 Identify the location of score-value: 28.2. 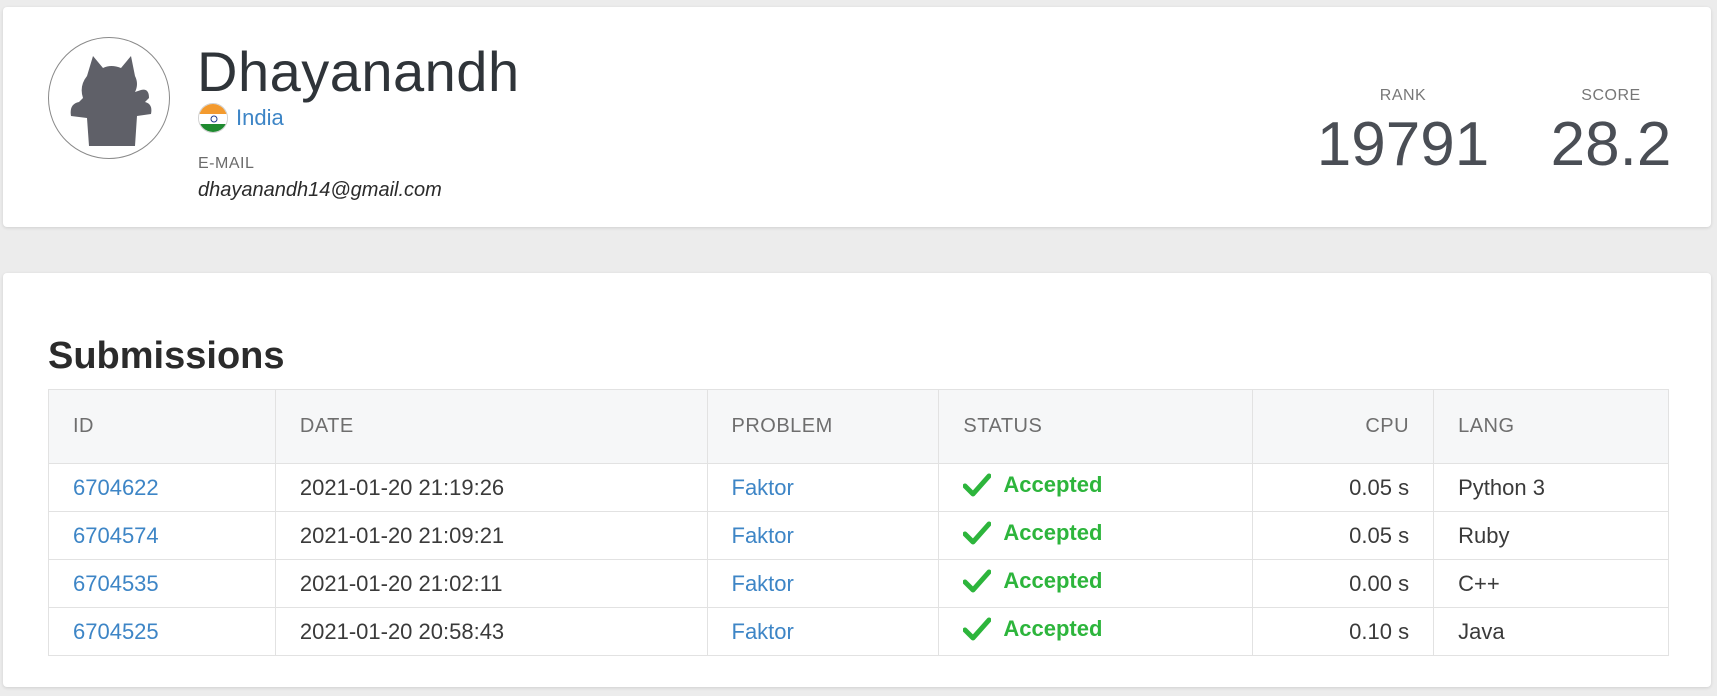
(1611, 144).